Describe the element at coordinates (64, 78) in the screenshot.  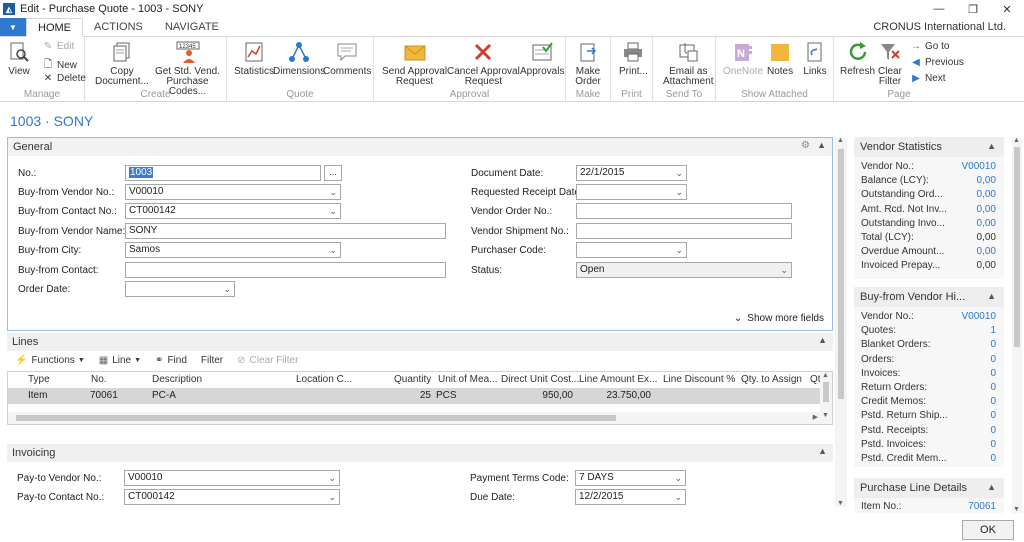
I see `delete-button: ✕ Delete` at that location.